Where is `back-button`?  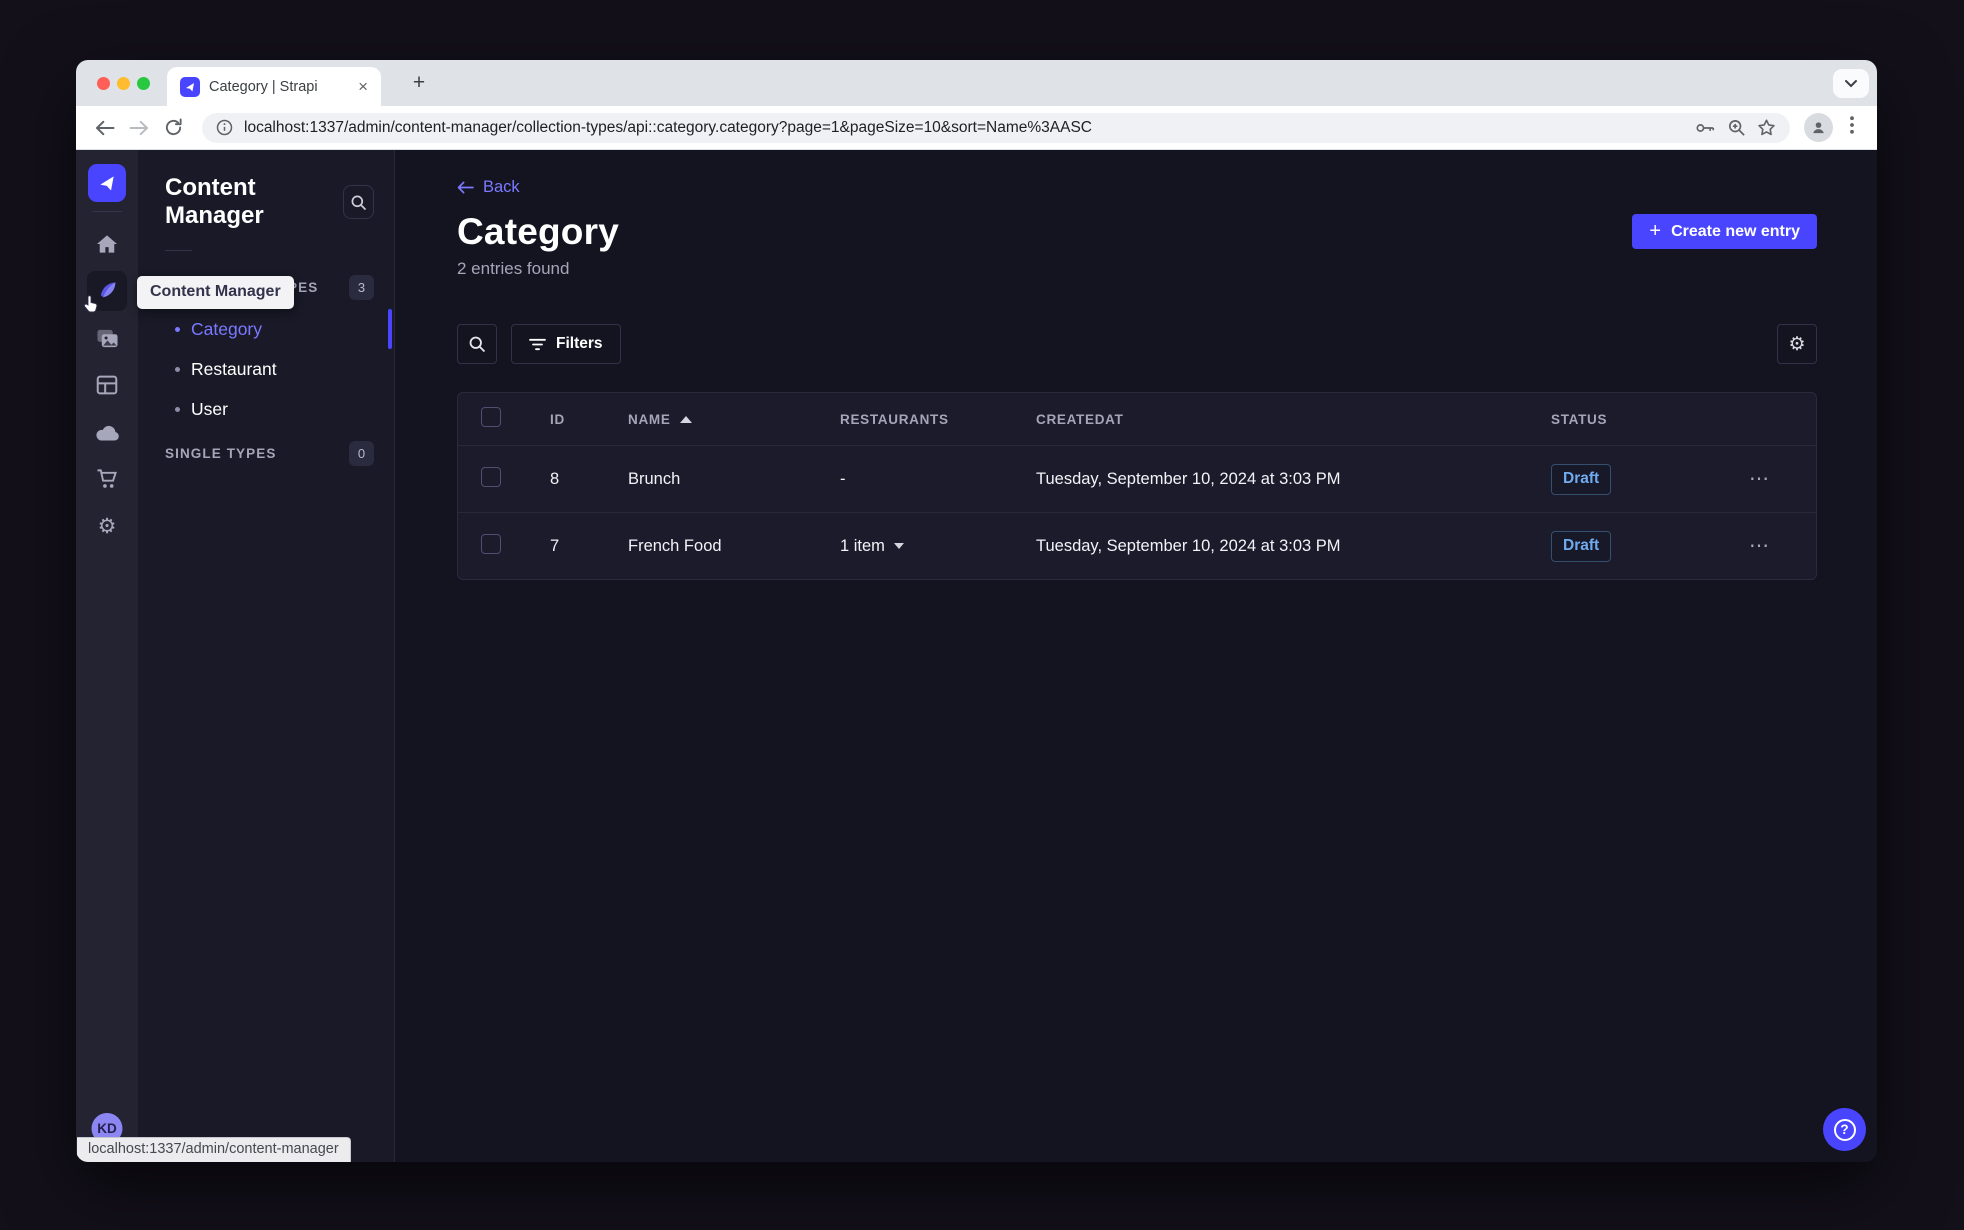
back-button is located at coordinates (105, 128).